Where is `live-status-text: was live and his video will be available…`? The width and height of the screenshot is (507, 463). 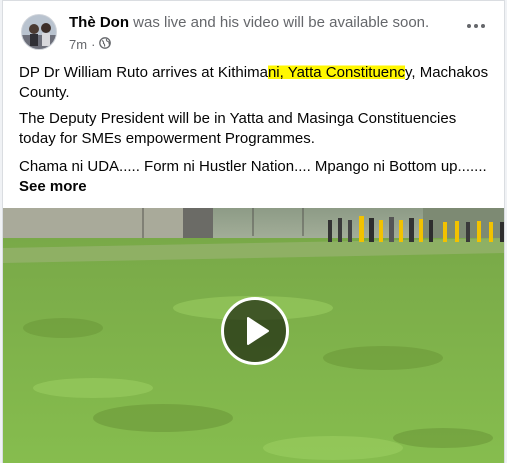 live-status-text: was live and his video will be available… is located at coordinates (279, 22).